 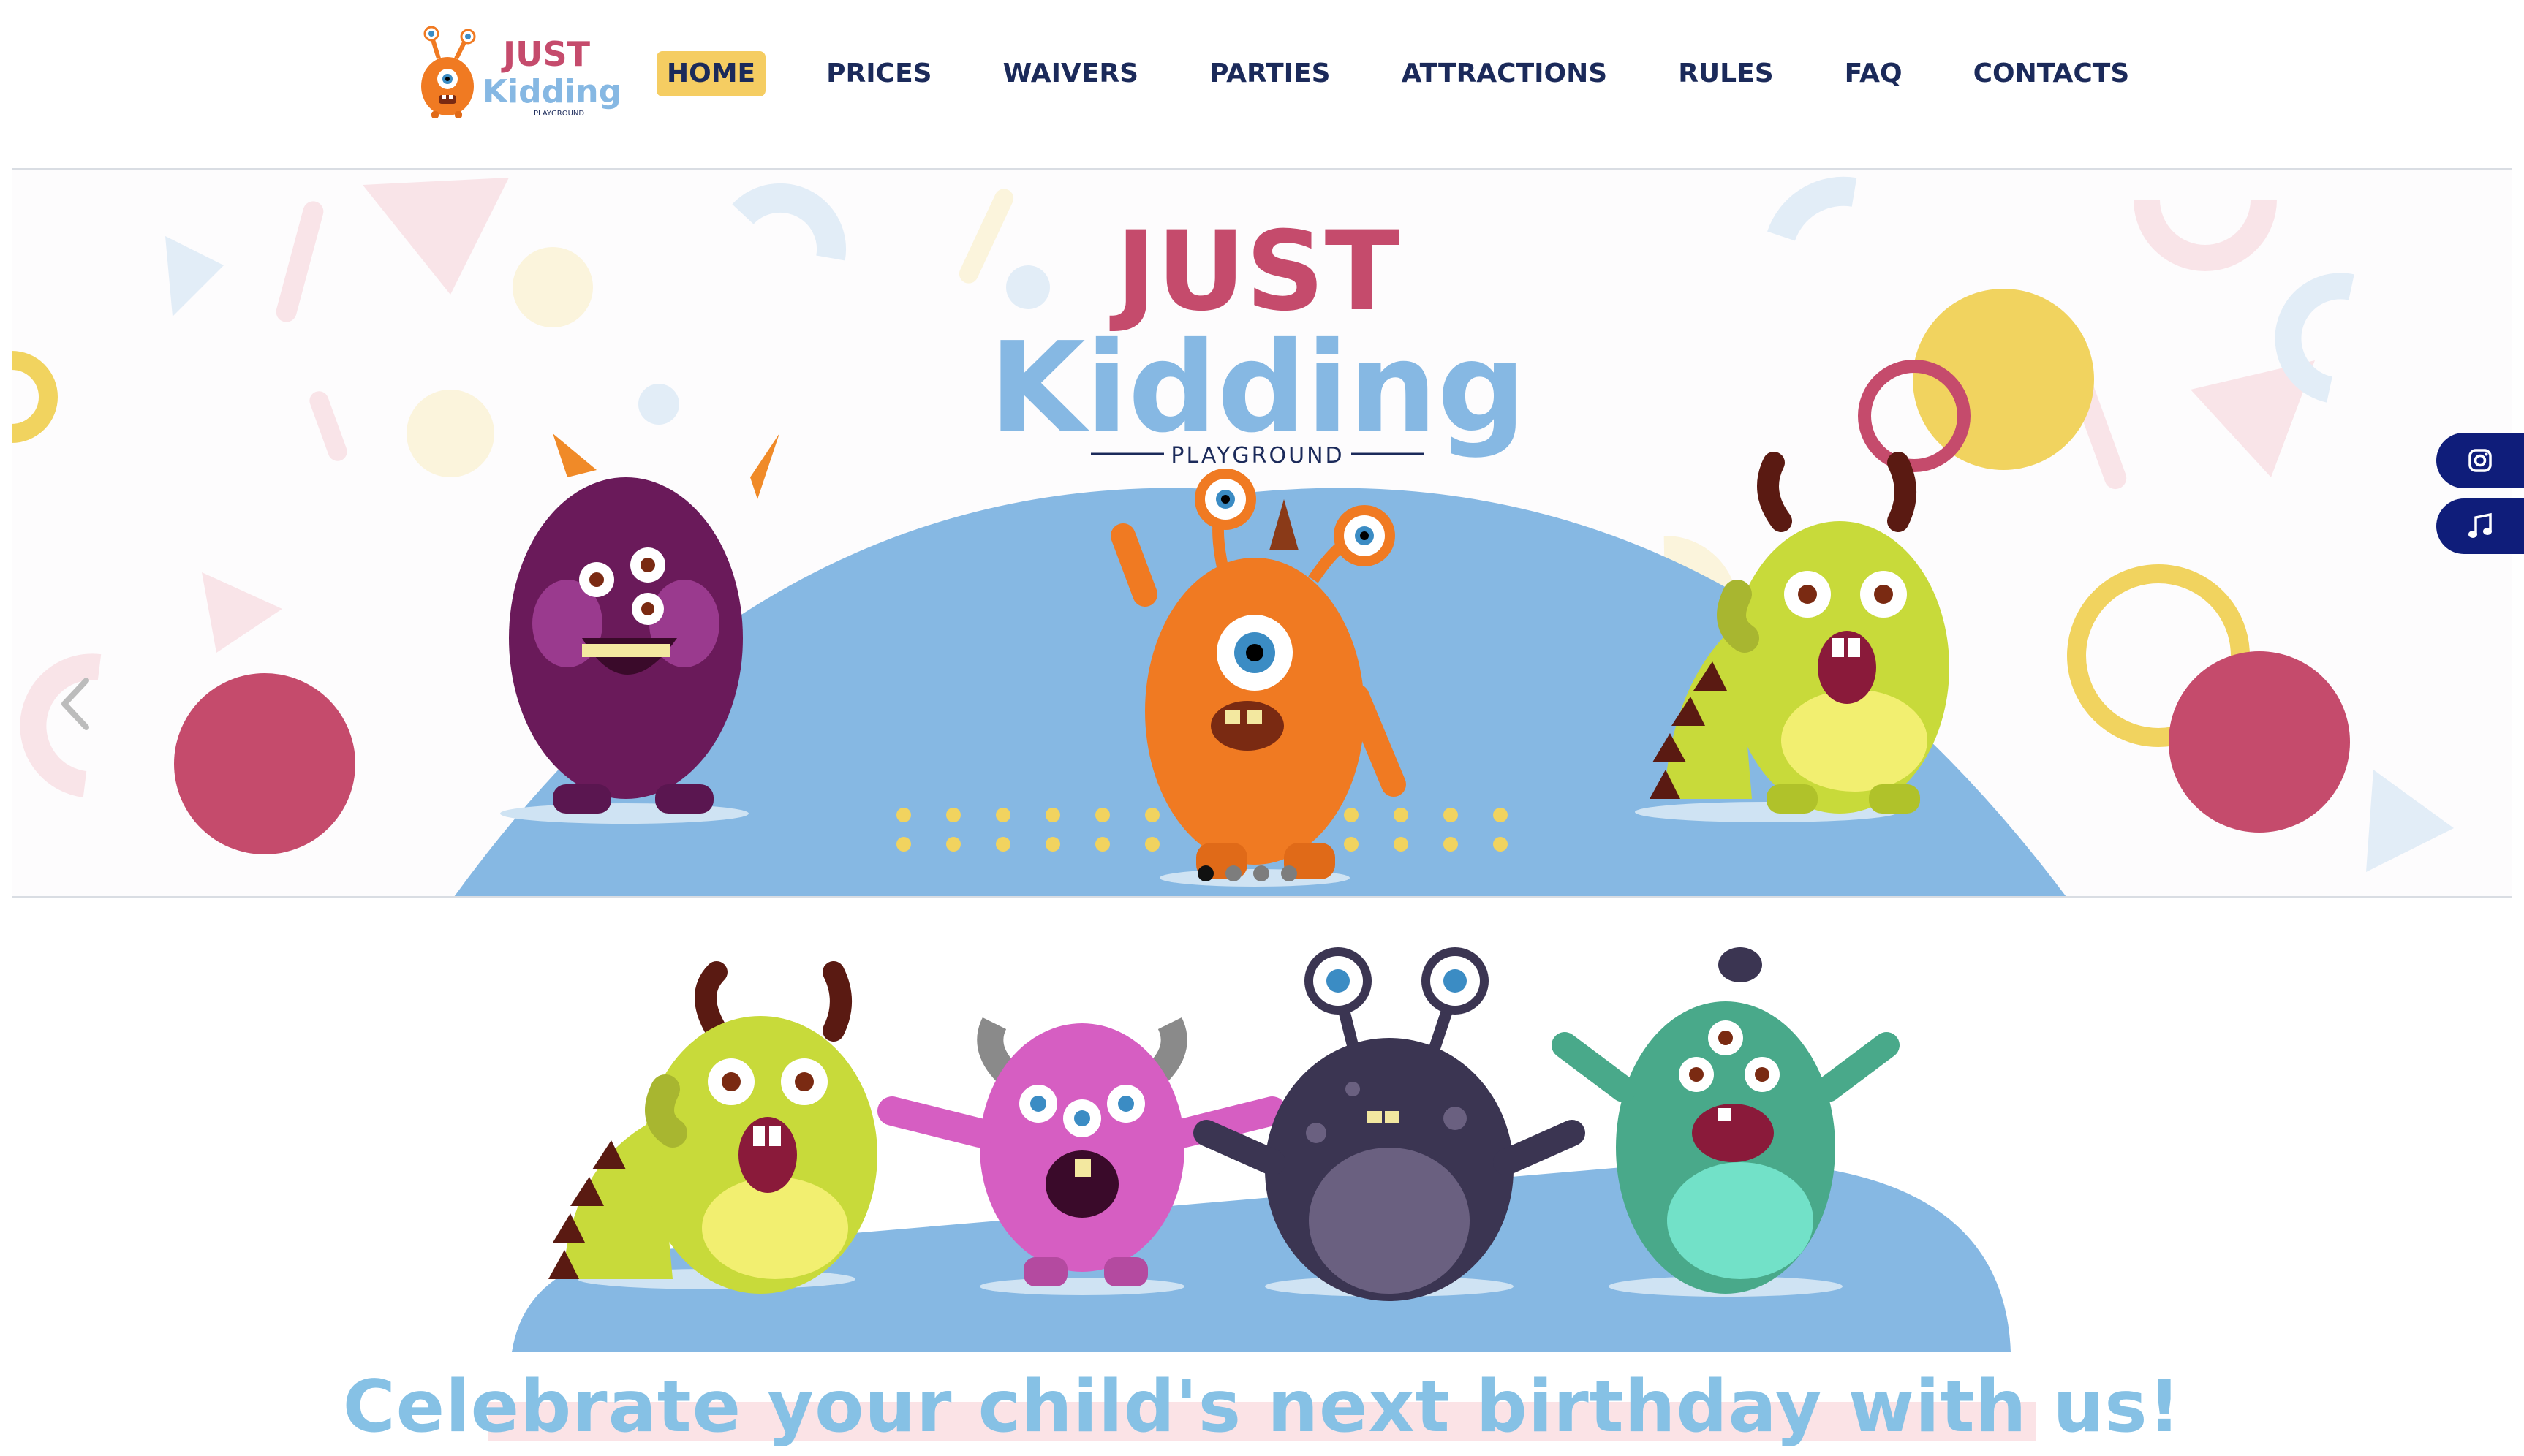 I want to click on nav-prices: PRICES, so click(x=879, y=73).